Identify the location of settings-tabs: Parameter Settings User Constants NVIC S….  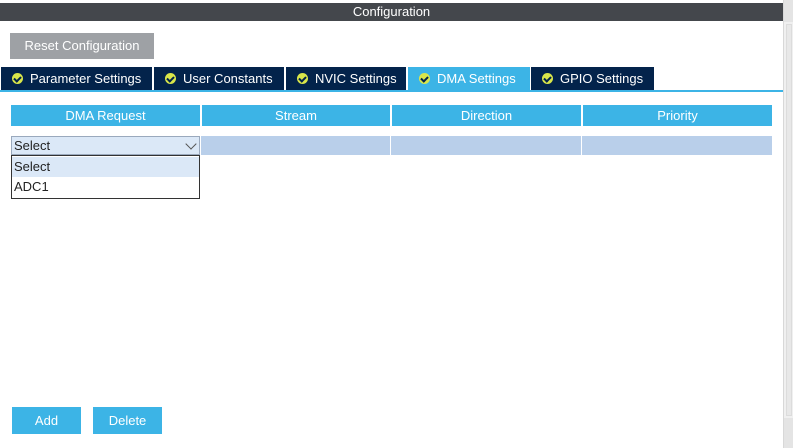
(391, 78).